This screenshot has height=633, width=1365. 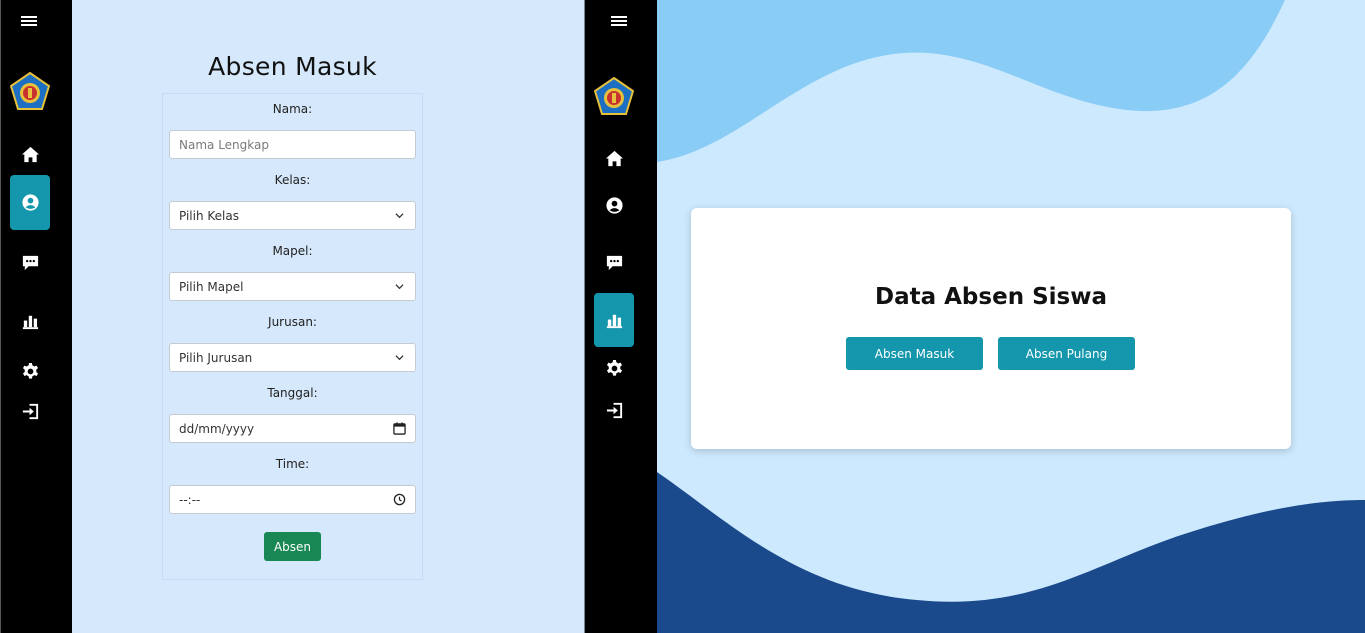 What do you see at coordinates (211, 286) in the screenshot?
I see `mapel-value: Pilih Mapel` at bounding box center [211, 286].